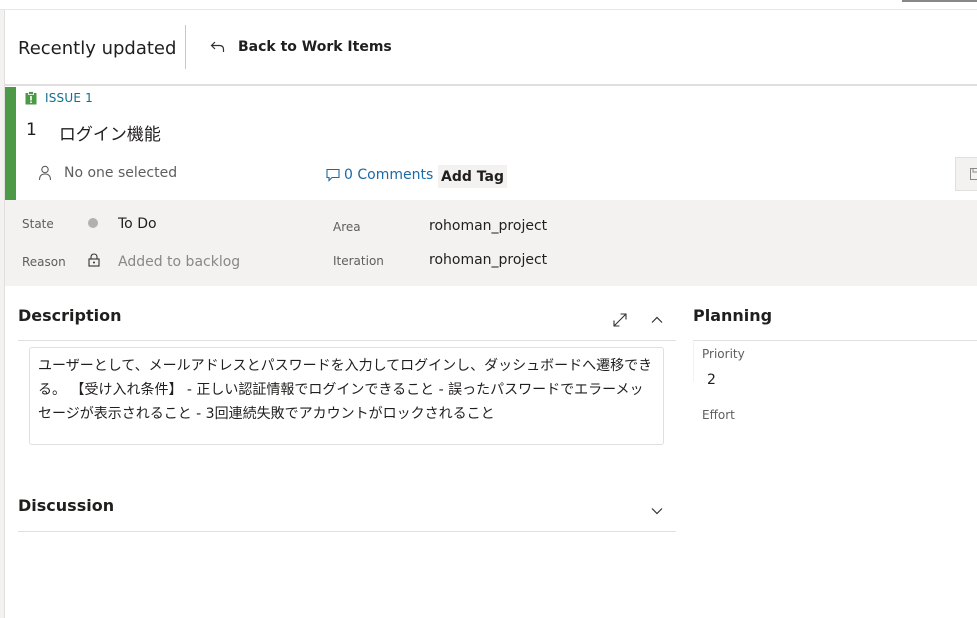  Describe the element at coordinates (44, 262) in the screenshot. I see `reason-label: Reason` at that location.